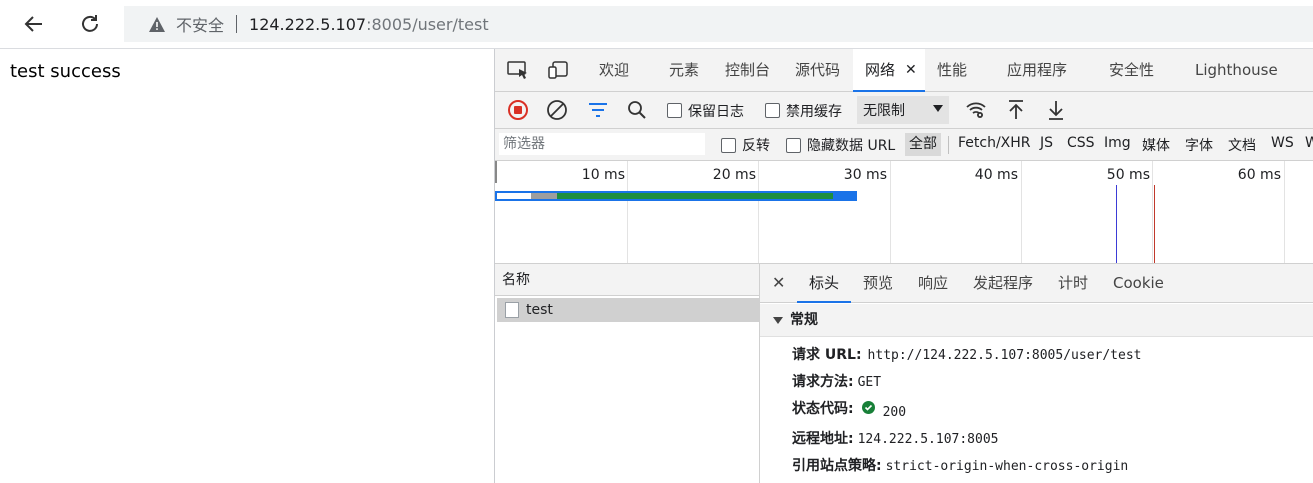  I want to click on close-detail-icon: ✕, so click(778, 283).